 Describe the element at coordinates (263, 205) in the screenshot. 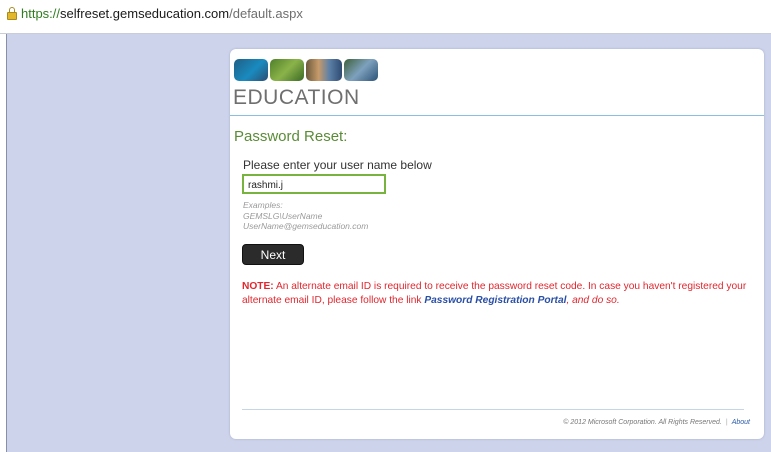

I see `examples-heading: Examples:` at that location.